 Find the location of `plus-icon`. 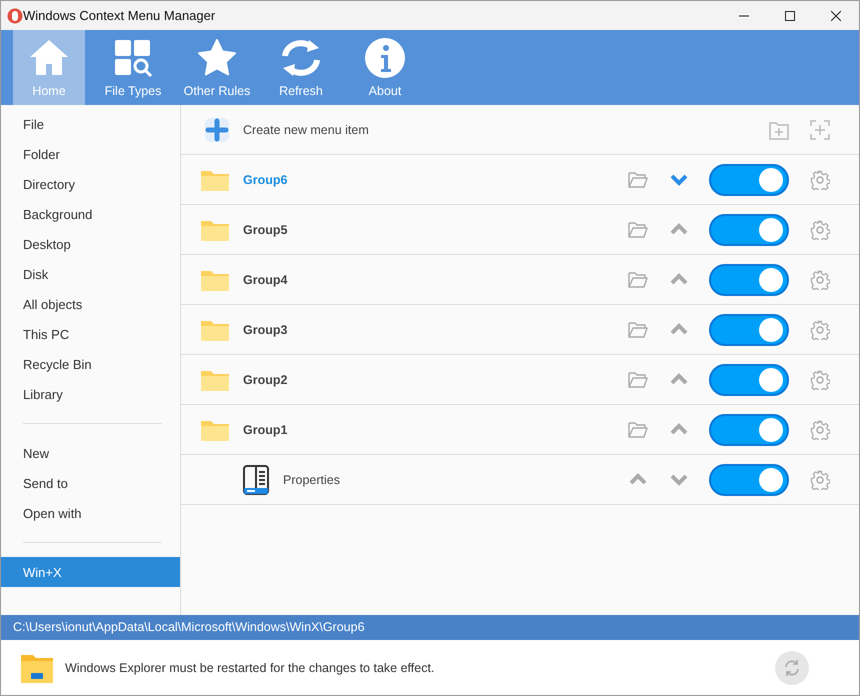

plus-icon is located at coordinates (217, 130).